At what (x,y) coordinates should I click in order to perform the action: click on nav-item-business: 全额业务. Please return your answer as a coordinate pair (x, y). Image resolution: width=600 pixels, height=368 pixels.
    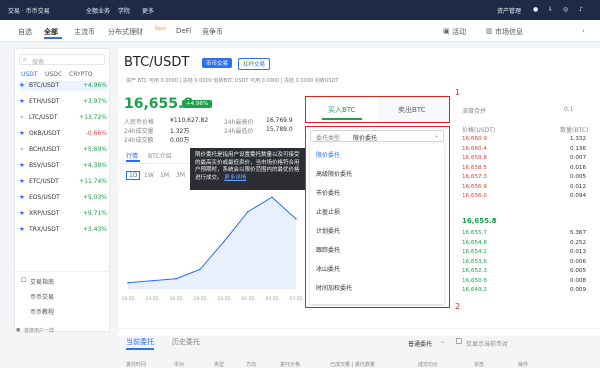
    Looking at the image, I should click on (98, 10).